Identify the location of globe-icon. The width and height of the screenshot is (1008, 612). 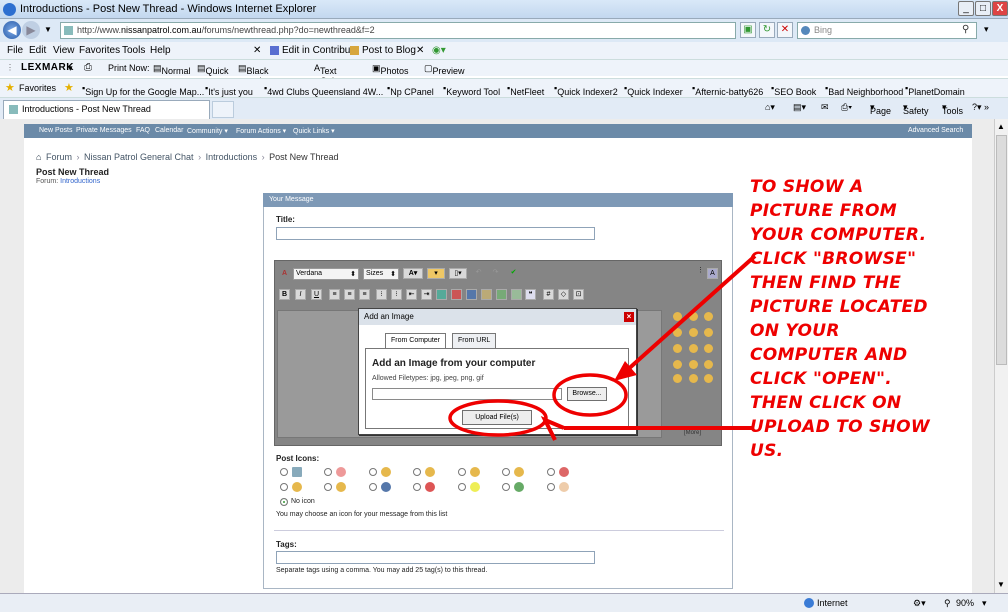
(809, 603).